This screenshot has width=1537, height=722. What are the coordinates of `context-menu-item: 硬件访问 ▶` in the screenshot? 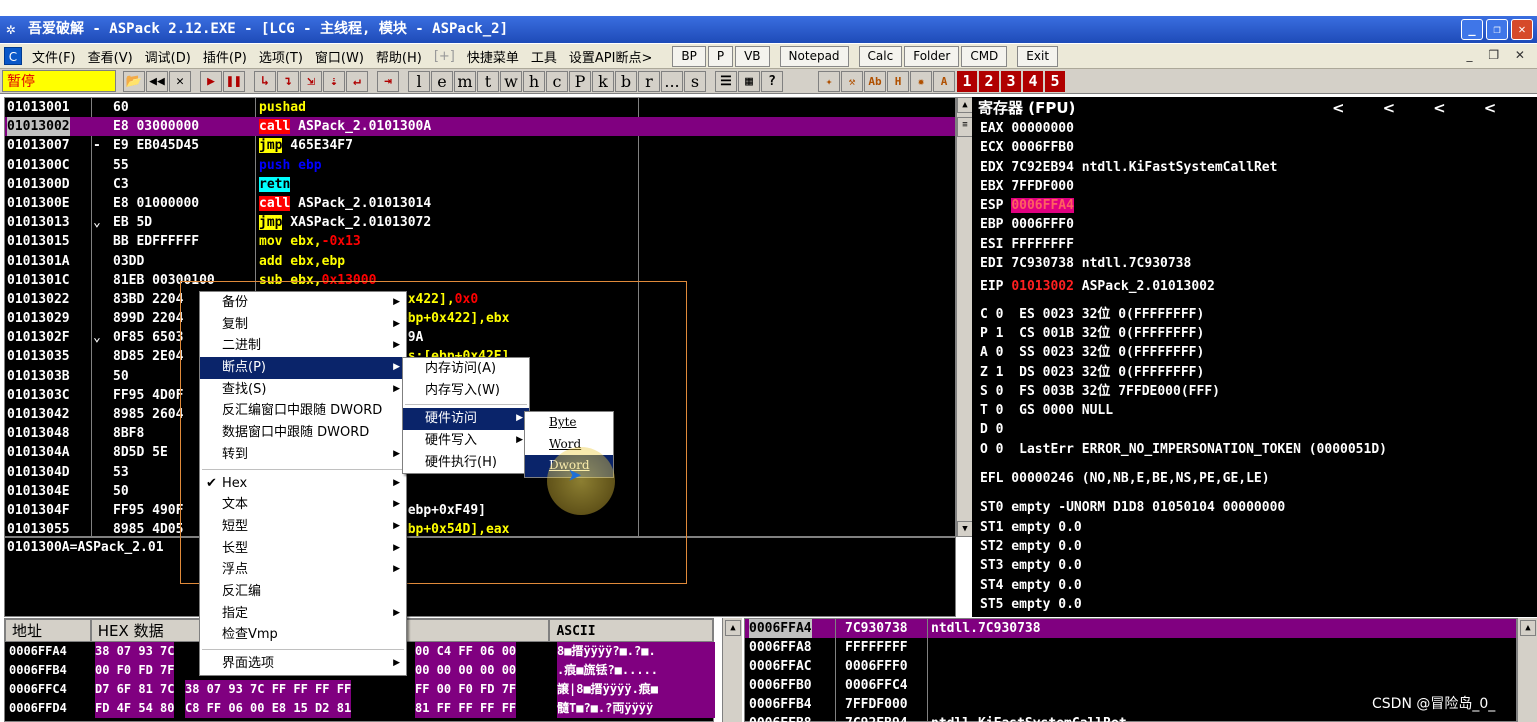 It's located at (466, 419).